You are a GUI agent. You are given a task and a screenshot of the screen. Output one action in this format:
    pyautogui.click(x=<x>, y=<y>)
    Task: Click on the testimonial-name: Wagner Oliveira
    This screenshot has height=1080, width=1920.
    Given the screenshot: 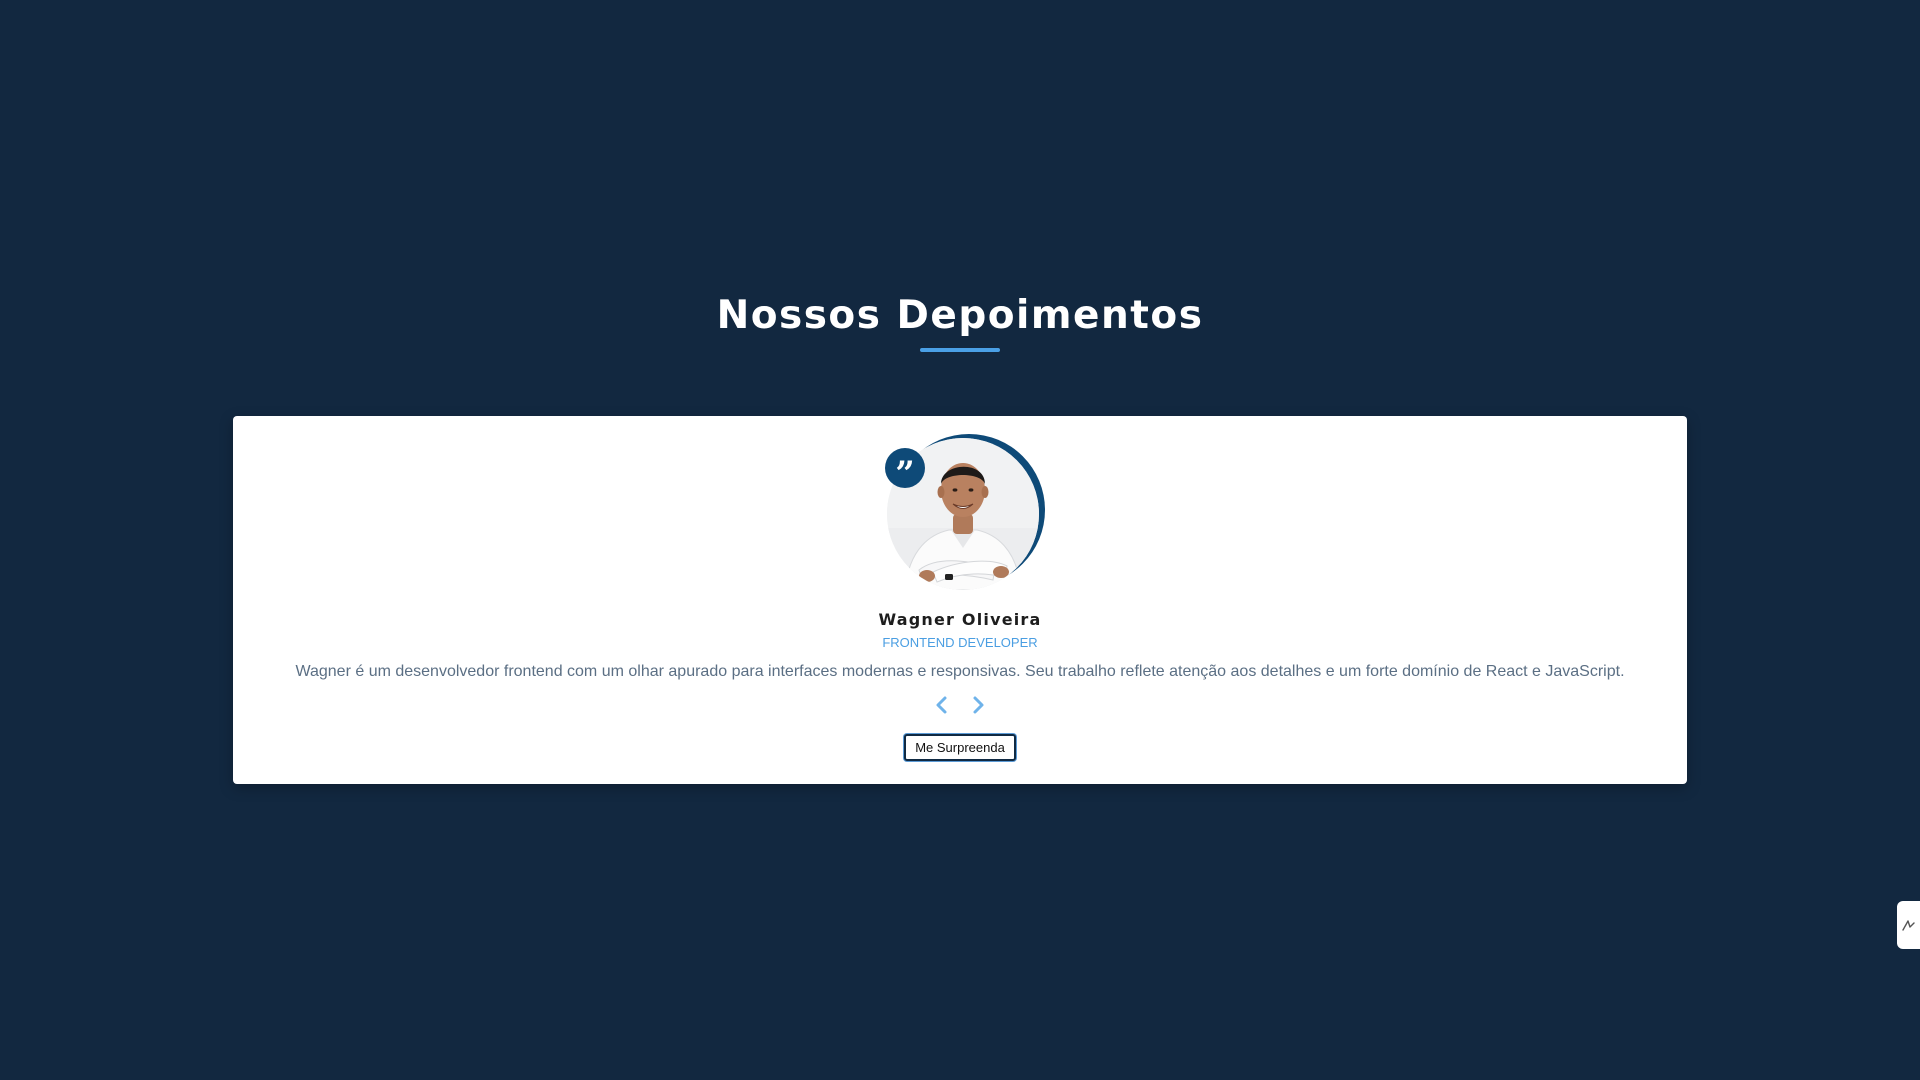 What is the action you would take?
    pyautogui.click(x=960, y=619)
    